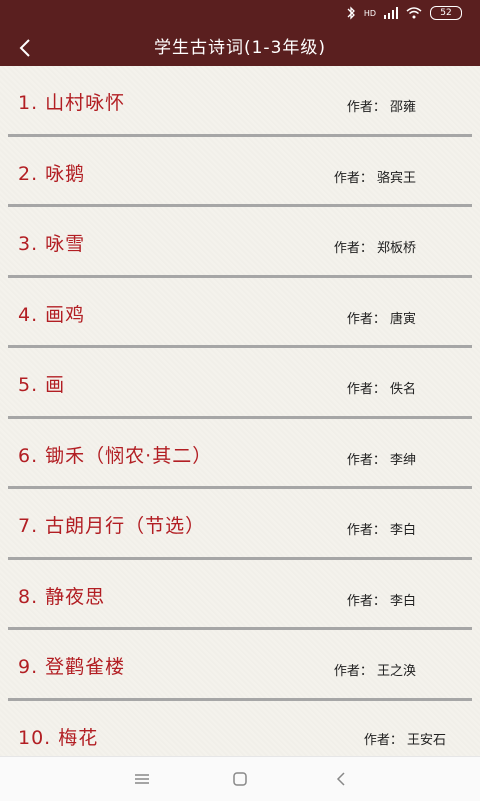  I want to click on menu-icon, so click(142, 779).